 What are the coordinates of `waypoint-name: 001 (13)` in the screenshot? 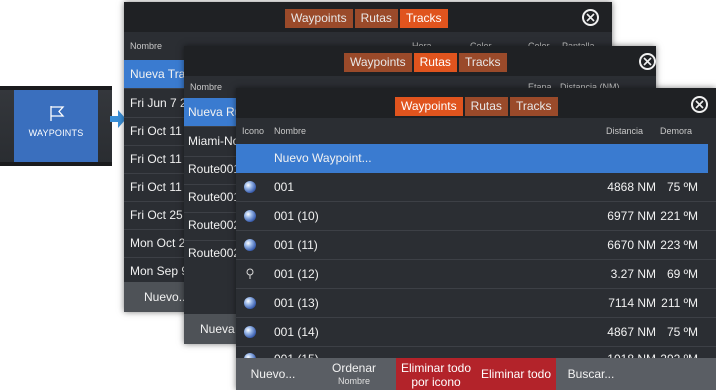 It's located at (296, 303).